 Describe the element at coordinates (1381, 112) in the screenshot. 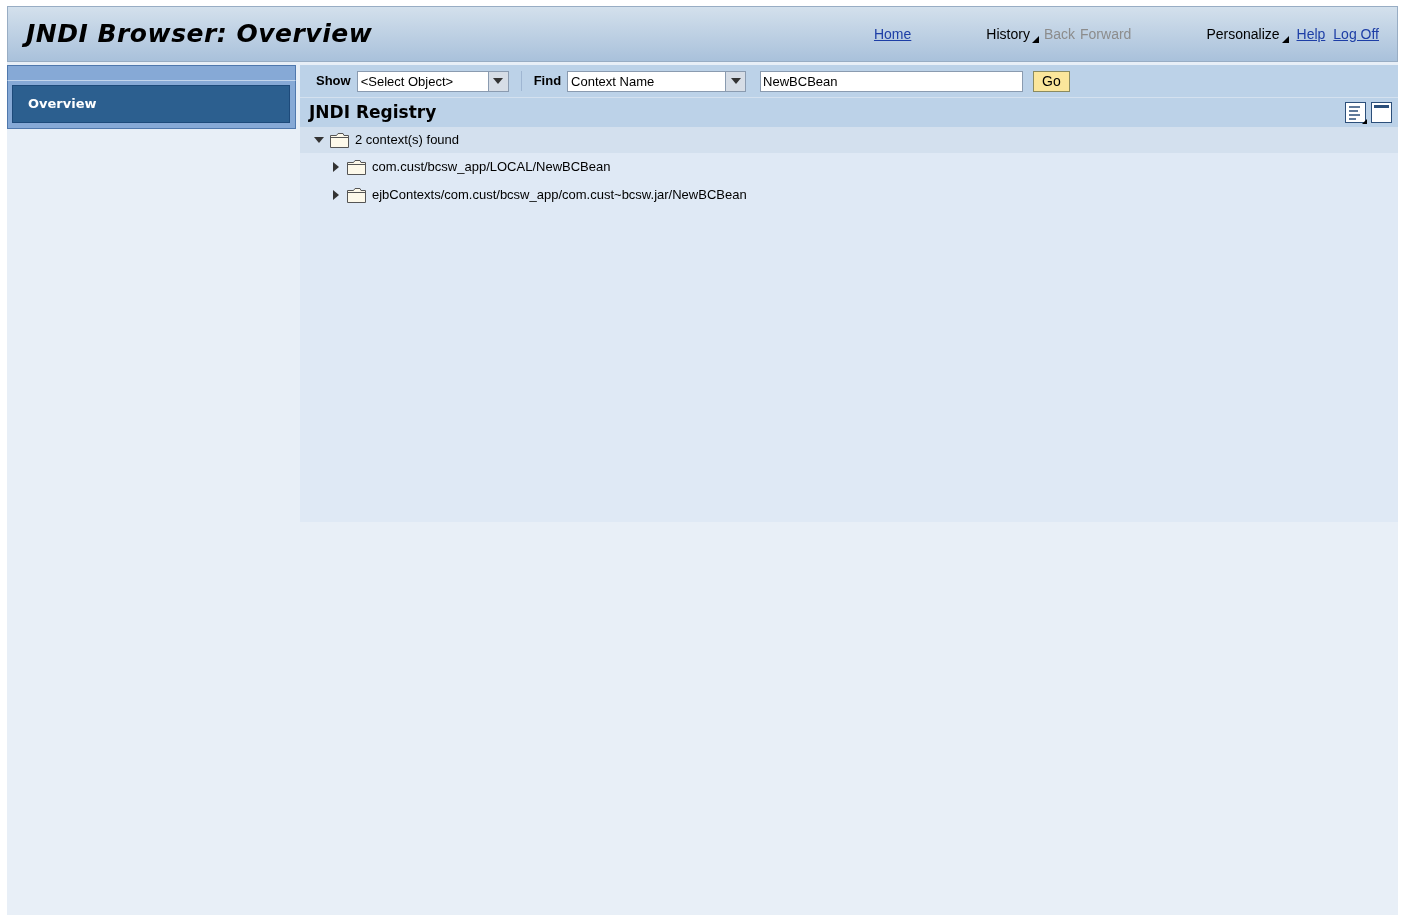

I see `minimize-icon` at that location.